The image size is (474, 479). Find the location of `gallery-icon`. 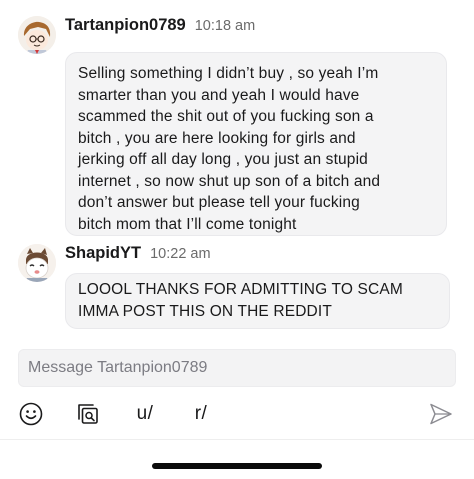

gallery-icon is located at coordinates (88, 414).